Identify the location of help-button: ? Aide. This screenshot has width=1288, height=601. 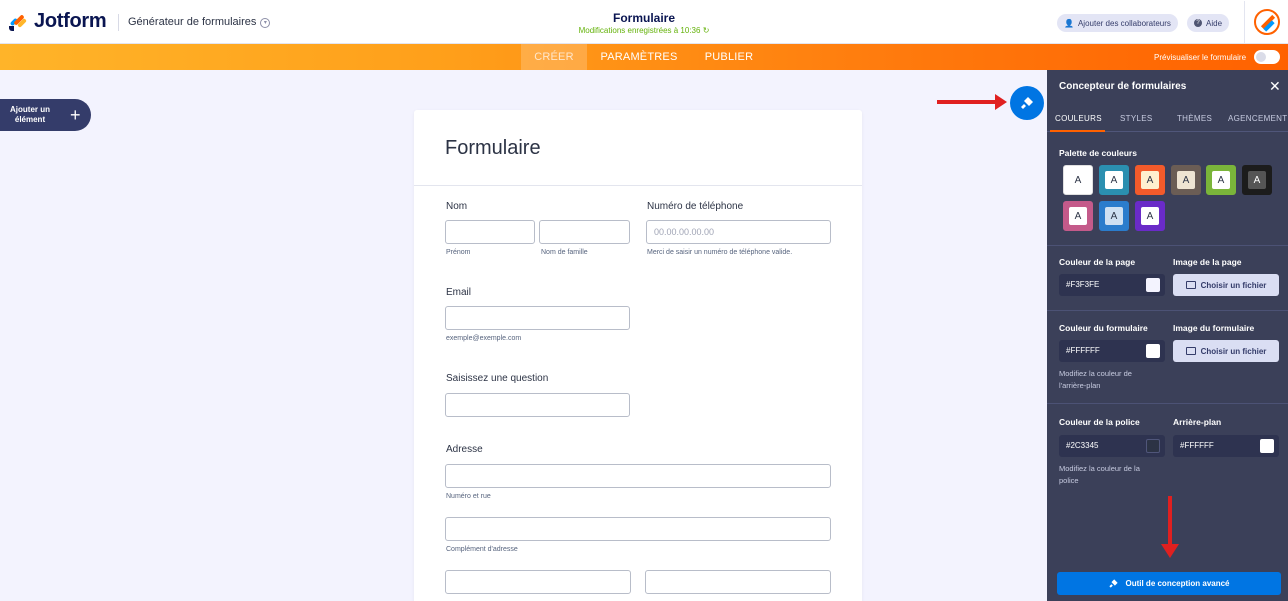
(1208, 23).